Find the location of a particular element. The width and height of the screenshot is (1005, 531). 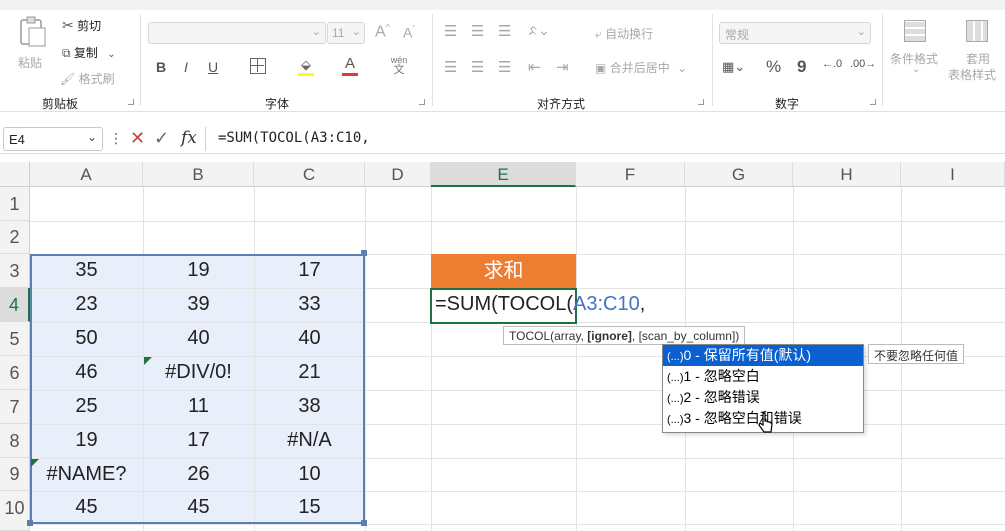

column-header-b: B is located at coordinates (198, 174).